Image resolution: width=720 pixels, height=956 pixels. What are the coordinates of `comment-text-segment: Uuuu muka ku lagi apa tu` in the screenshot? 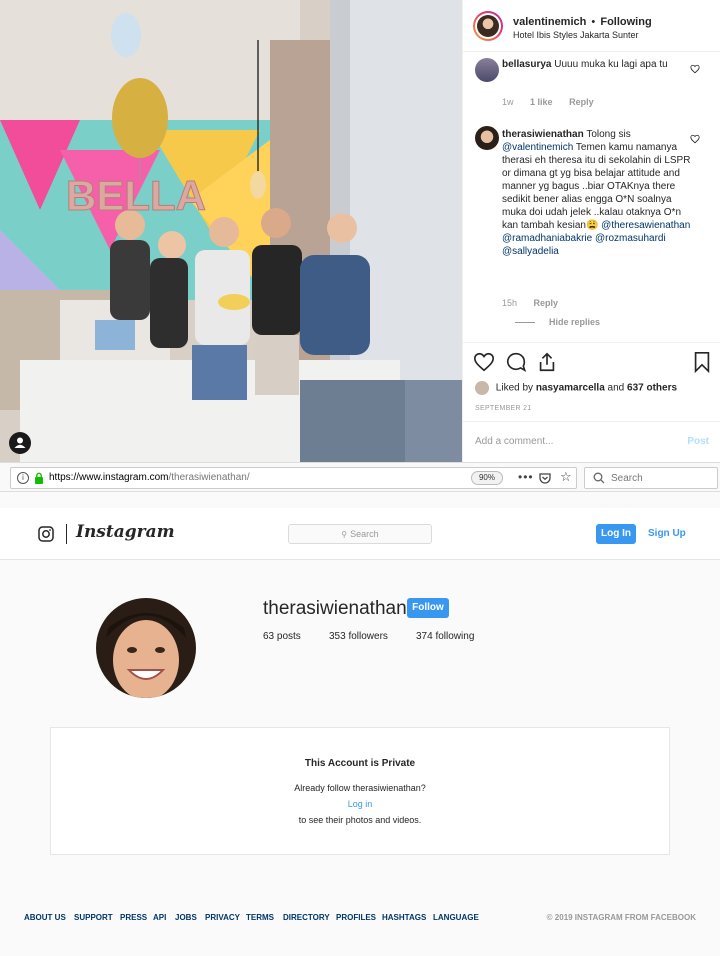 It's located at (611, 64).